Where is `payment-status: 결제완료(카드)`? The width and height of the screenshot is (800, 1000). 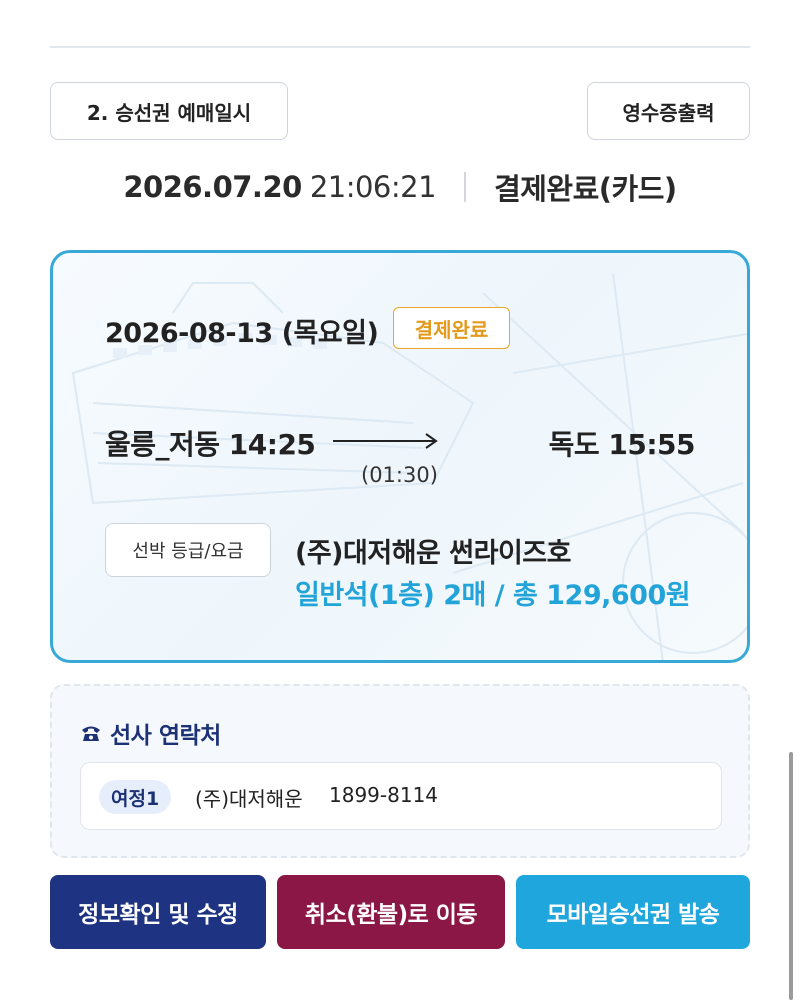 payment-status: 결제완료(카드) is located at coordinates (585, 189).